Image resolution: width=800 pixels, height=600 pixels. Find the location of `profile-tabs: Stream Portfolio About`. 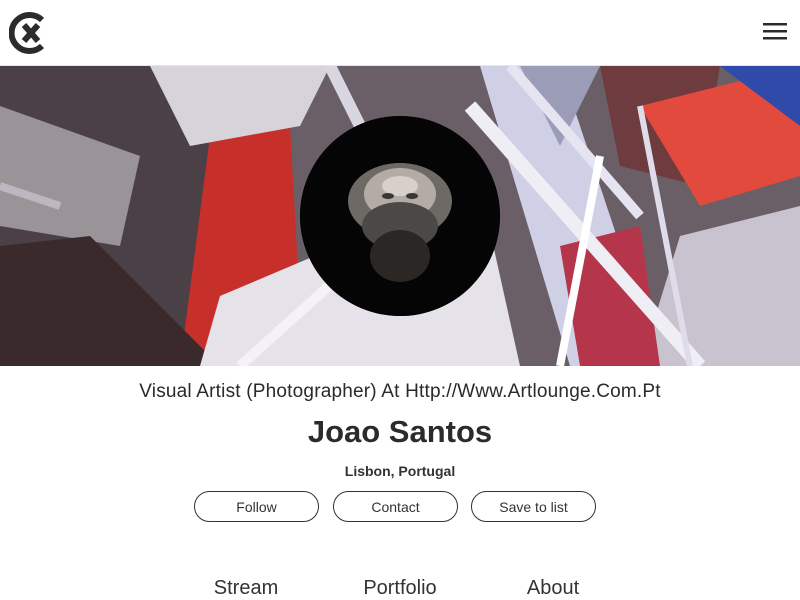

profile-tabs: Stream Portfolio About is located at coordinates (400, 588).